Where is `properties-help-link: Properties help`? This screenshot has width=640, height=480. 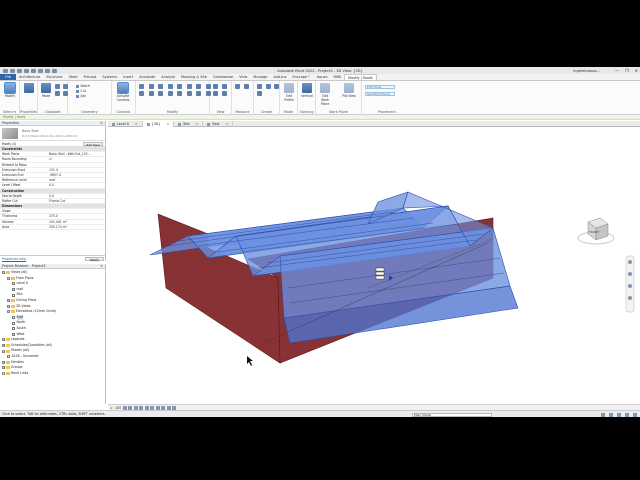 properties-help-link: Properties help is located at coordinates (14, 259).